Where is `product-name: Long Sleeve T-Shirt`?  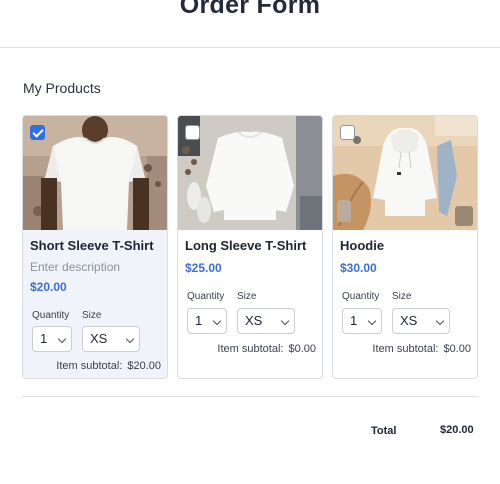
product-name: Long Sleeve T-Shirt is located at coordinates (246, 245).